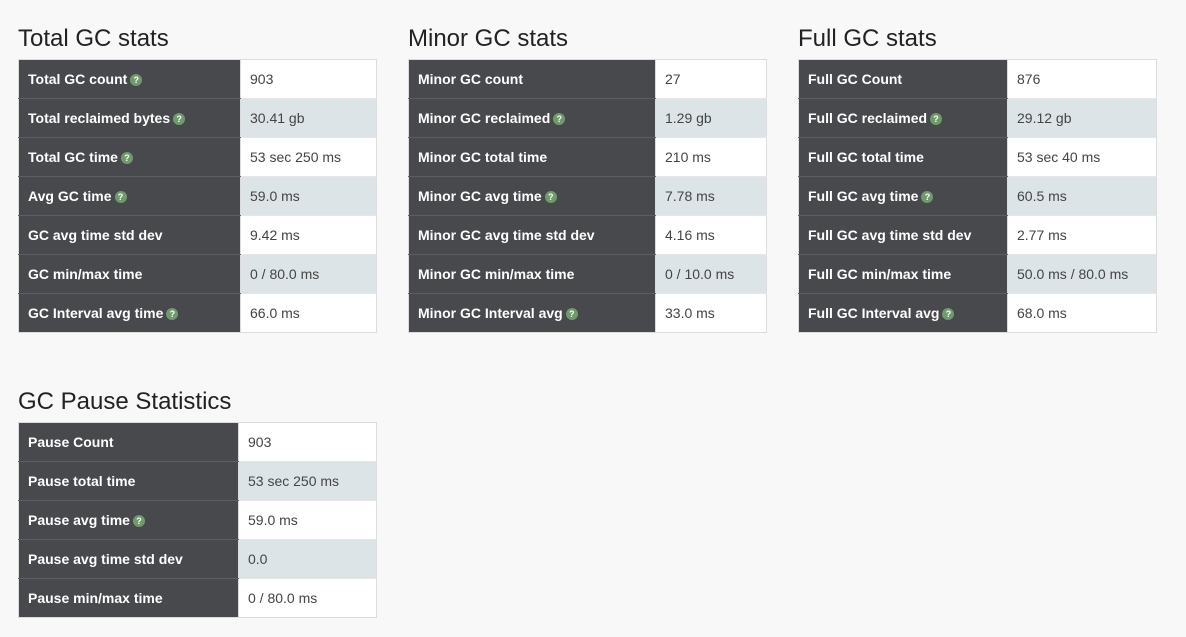  I want to click on stat-label-cell: Minor GC Interval avg?, so click(532, 313).